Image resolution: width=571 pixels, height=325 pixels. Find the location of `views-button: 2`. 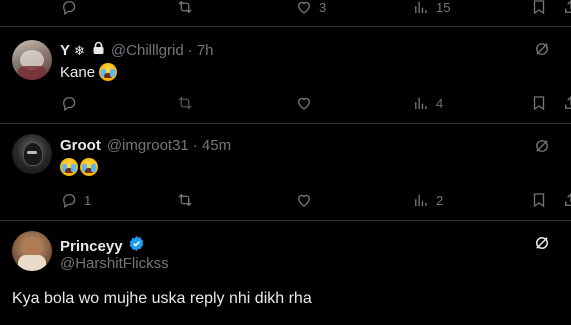

views-button: 2 is located at coordinates (427, 200).